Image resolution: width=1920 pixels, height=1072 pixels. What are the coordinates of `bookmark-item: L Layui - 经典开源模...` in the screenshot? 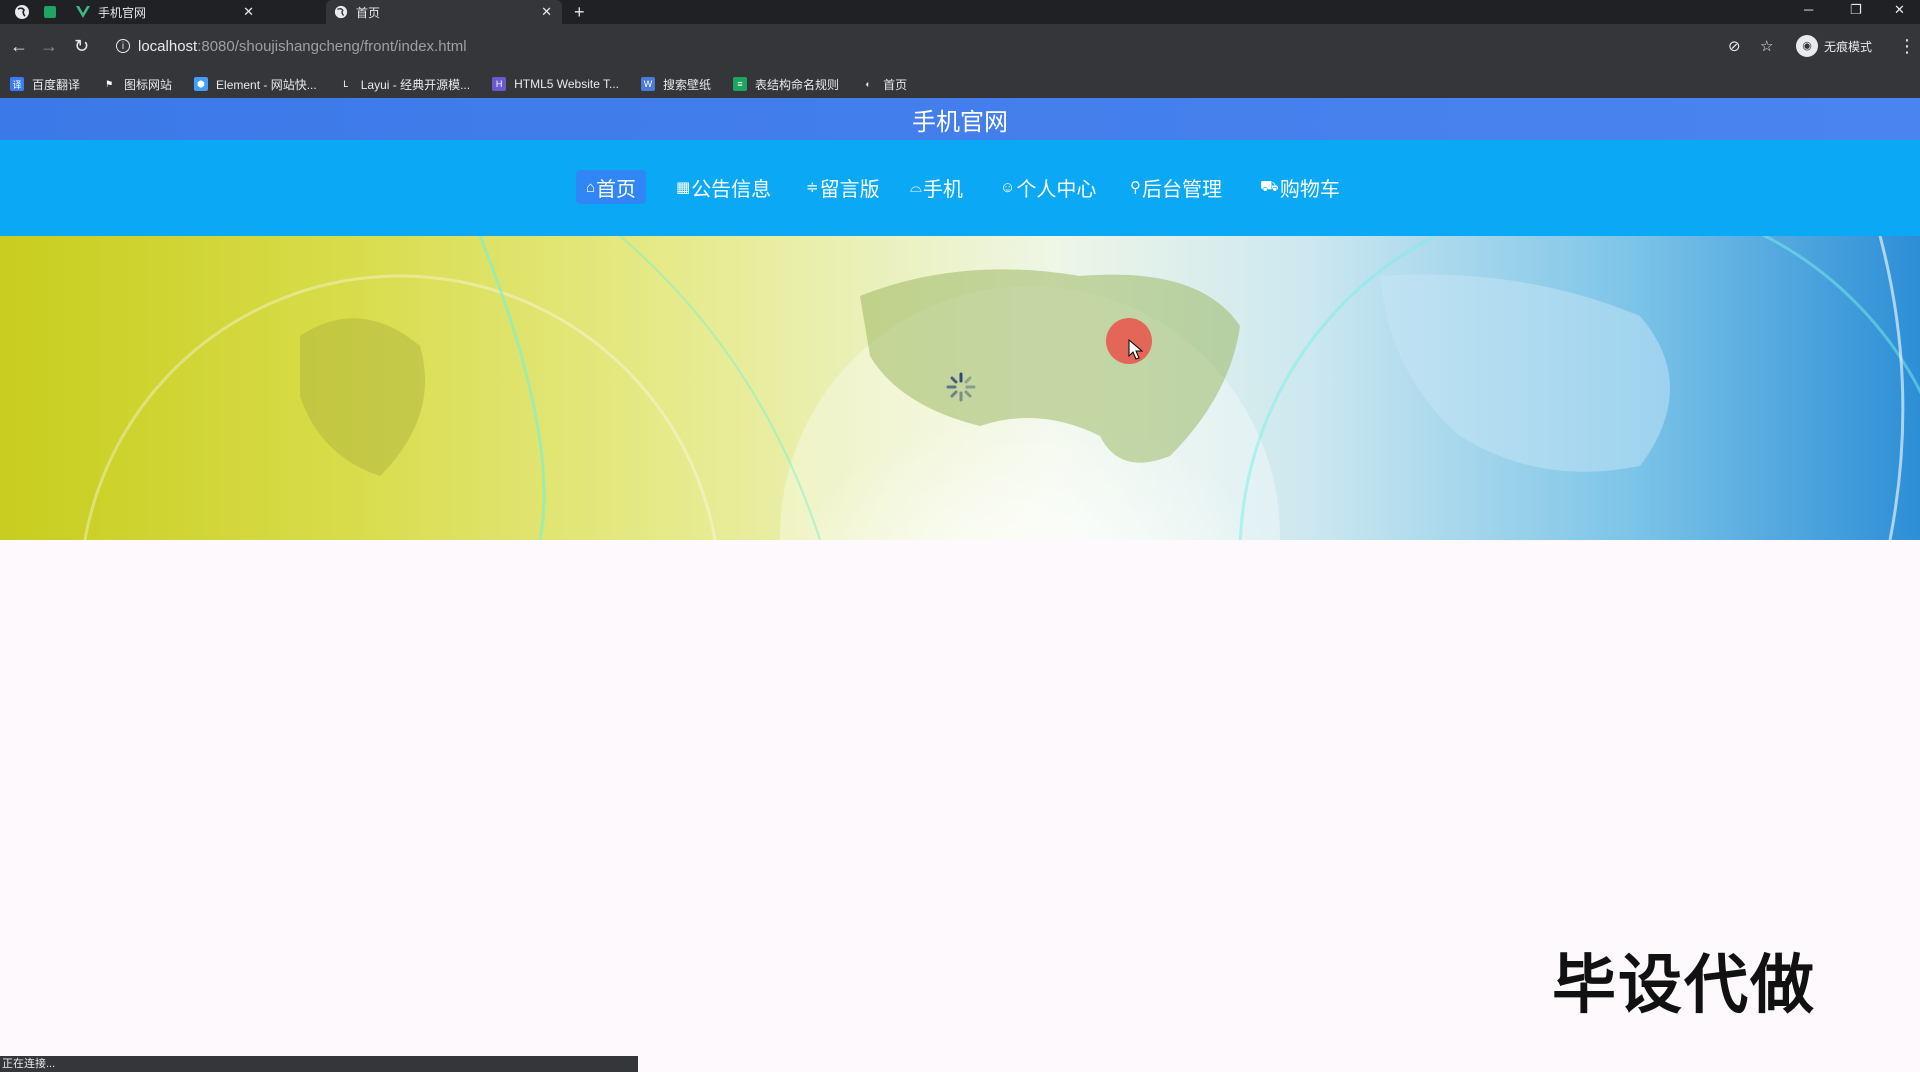 It's located at (404, 84).